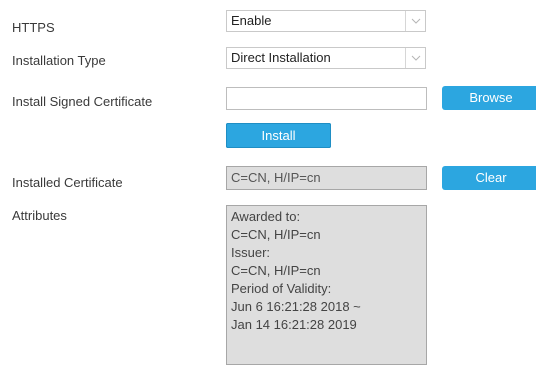  What do you see at coordinates (326, 98) in the screenshot?
I see `certificate-file-input` at bounding box center [326, 98].